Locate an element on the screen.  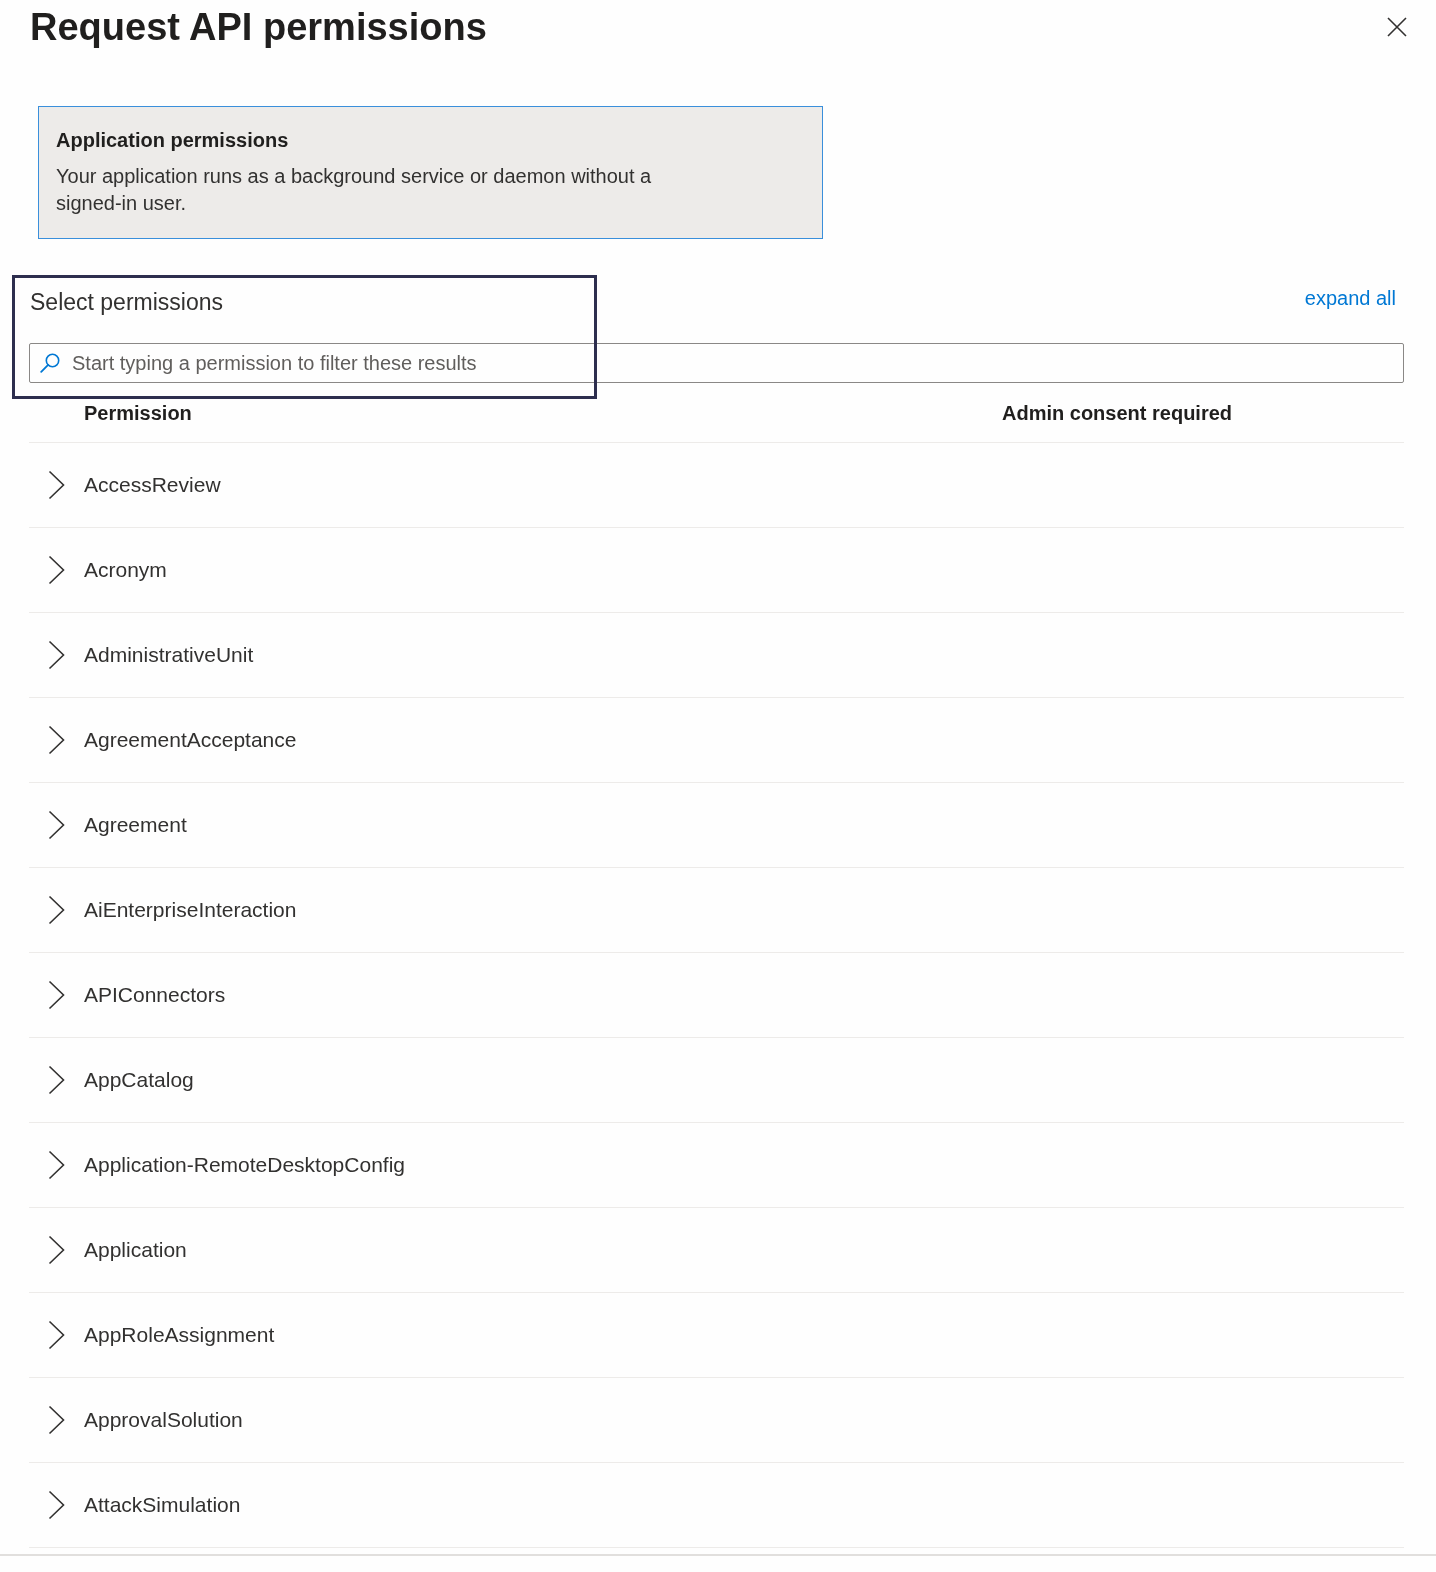
dialog-title: Request API permissions is located at coordinates (258, 27).